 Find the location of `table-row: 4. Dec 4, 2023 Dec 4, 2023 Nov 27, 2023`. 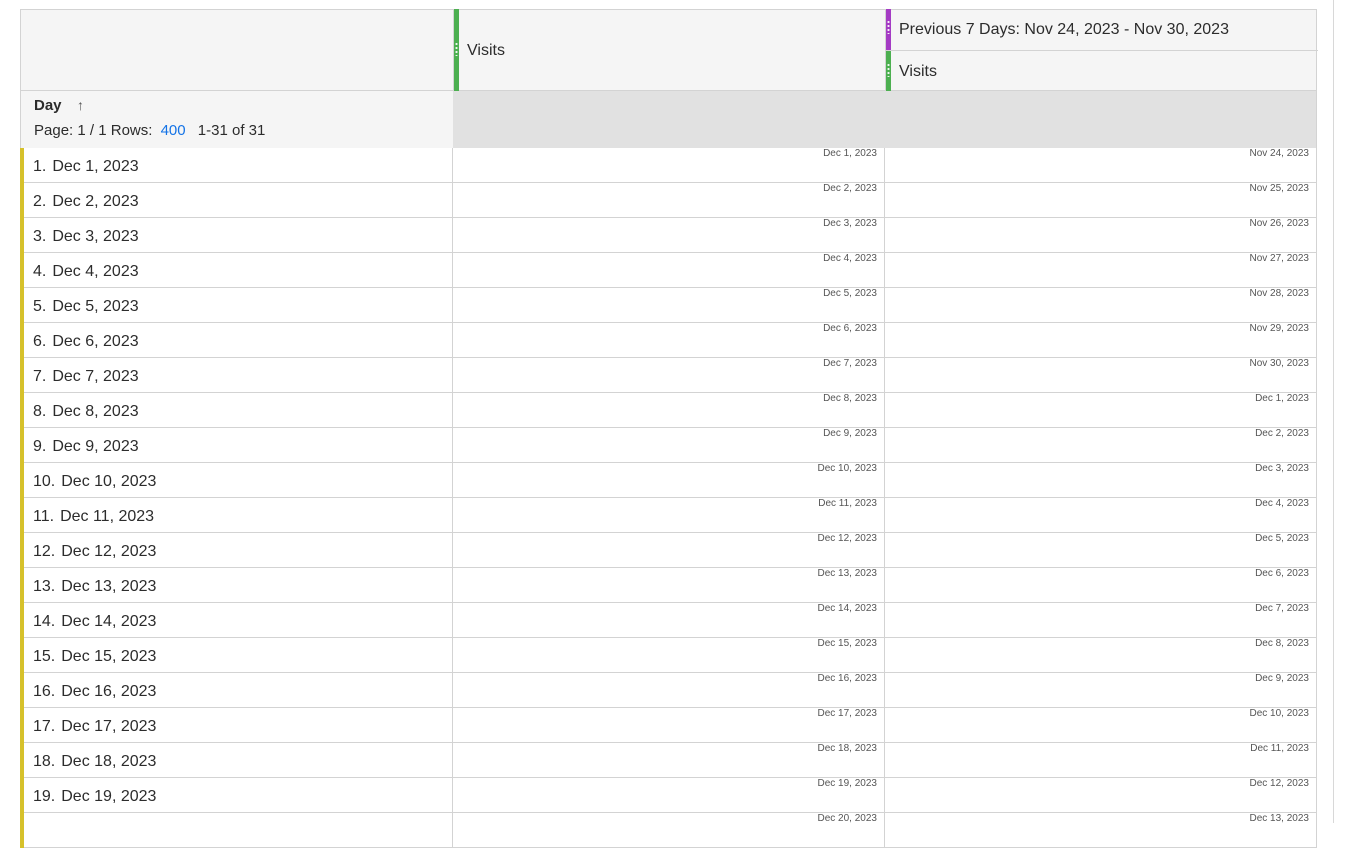

table-row: 4. Dec 4, 2023 Dec 4, 2023 Nov 27, 2023 is located at coordinates (668, 270).